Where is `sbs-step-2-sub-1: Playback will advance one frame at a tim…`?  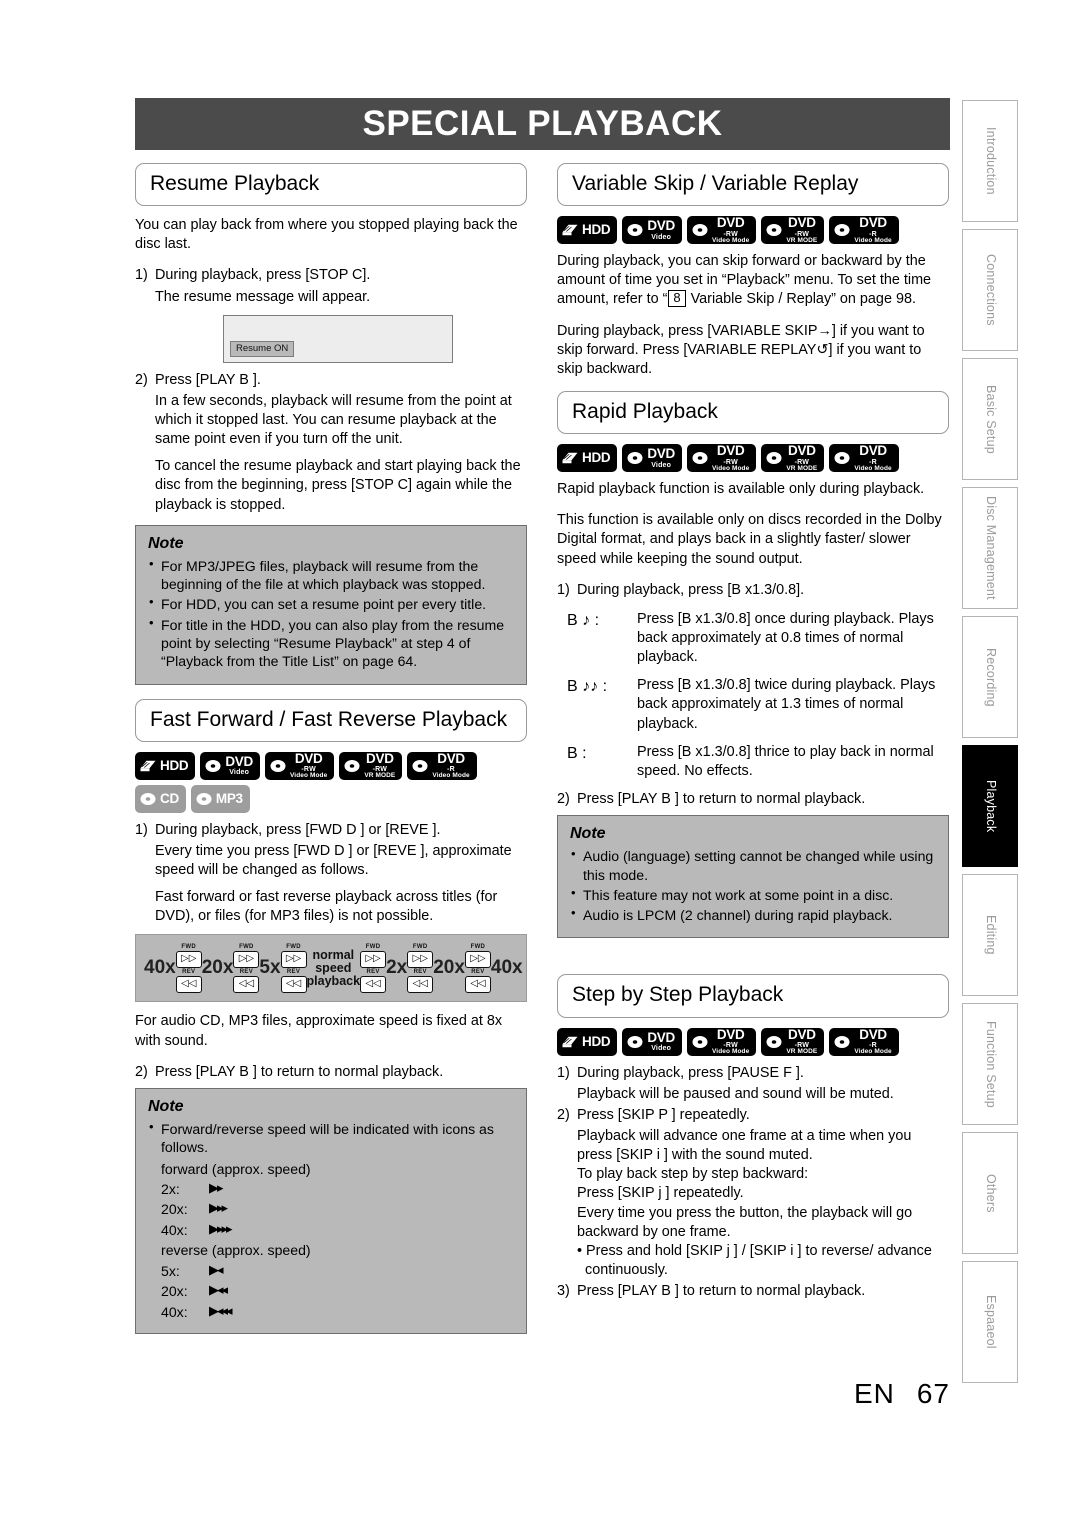
sbs-step-2-sub-1: Playback will advance one frame at a tim… is located at coordinates (744, 1145).